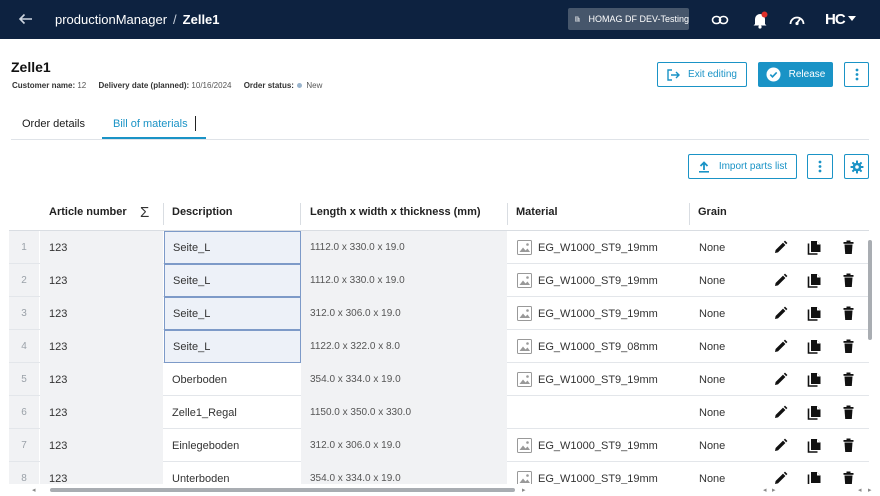 The width and height of the screenshot is (880, 496). What do you see at coordinates (144, 212) in the screenshot?
I see `sum-icon: Σ` at bounding box center [144, 212].